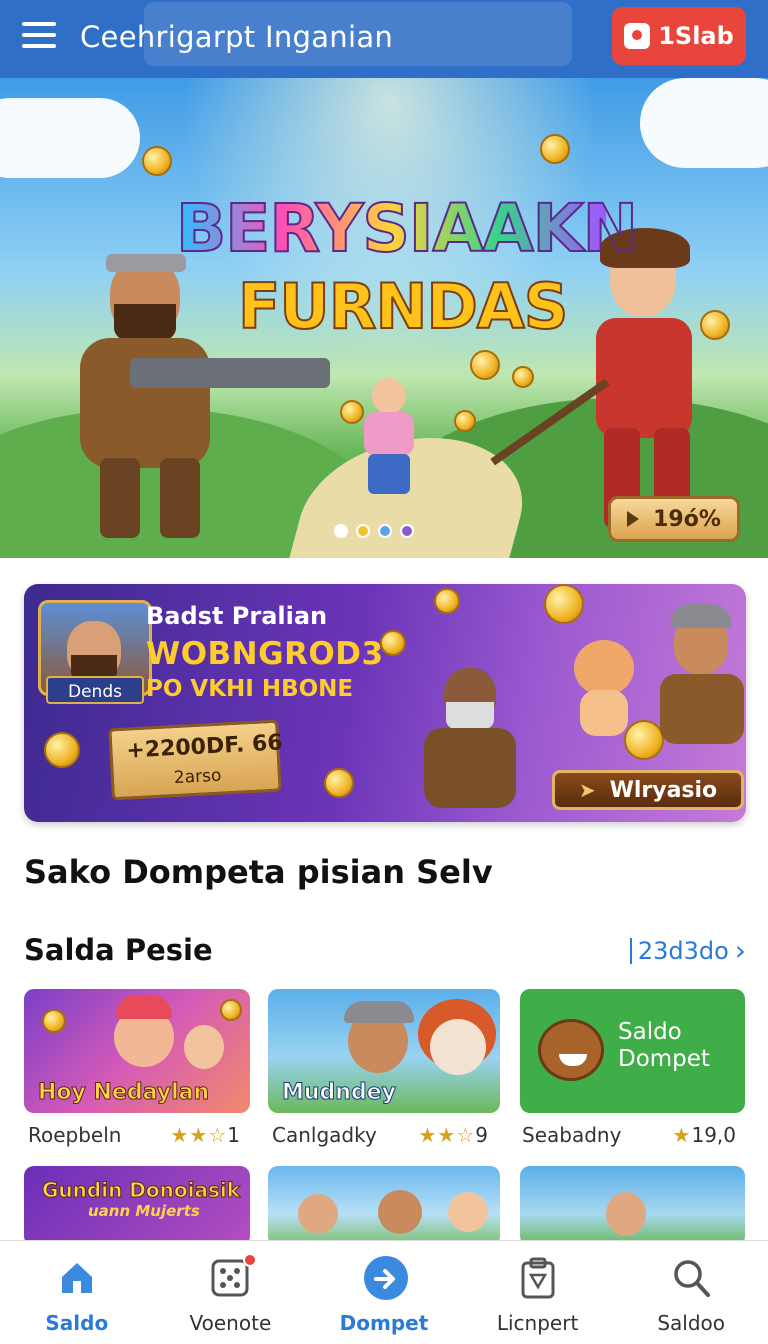  What do you see at coordinates (185, 396) in the screenshot?
I see `warrior-character` at bounding box center [185, 396].